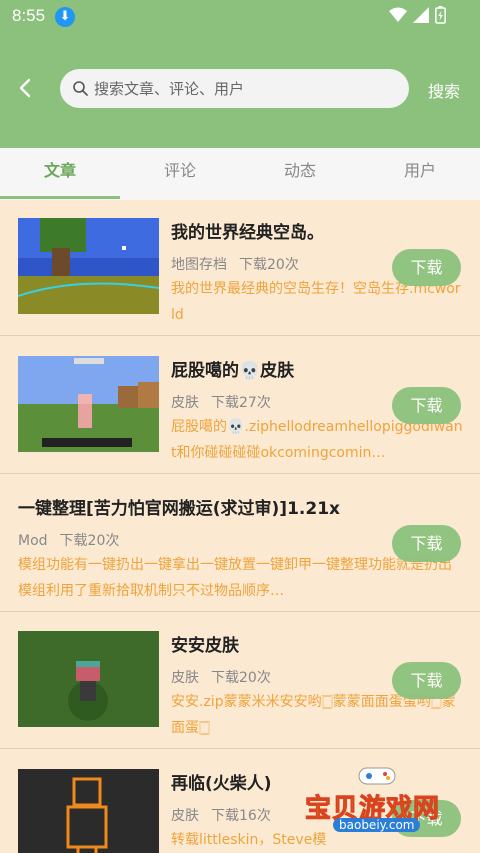 This screenshot has width=480, height=853. I want to click on item-category: 地图存档, so click(199, 265).